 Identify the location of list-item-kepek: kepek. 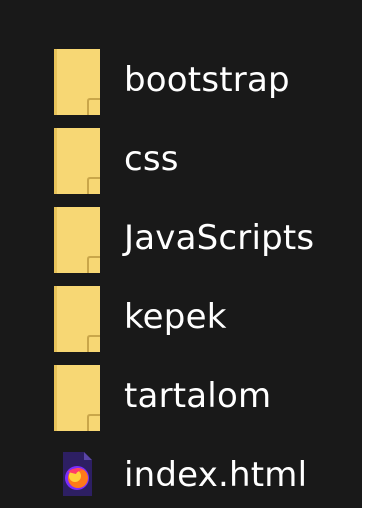
(204, 325).